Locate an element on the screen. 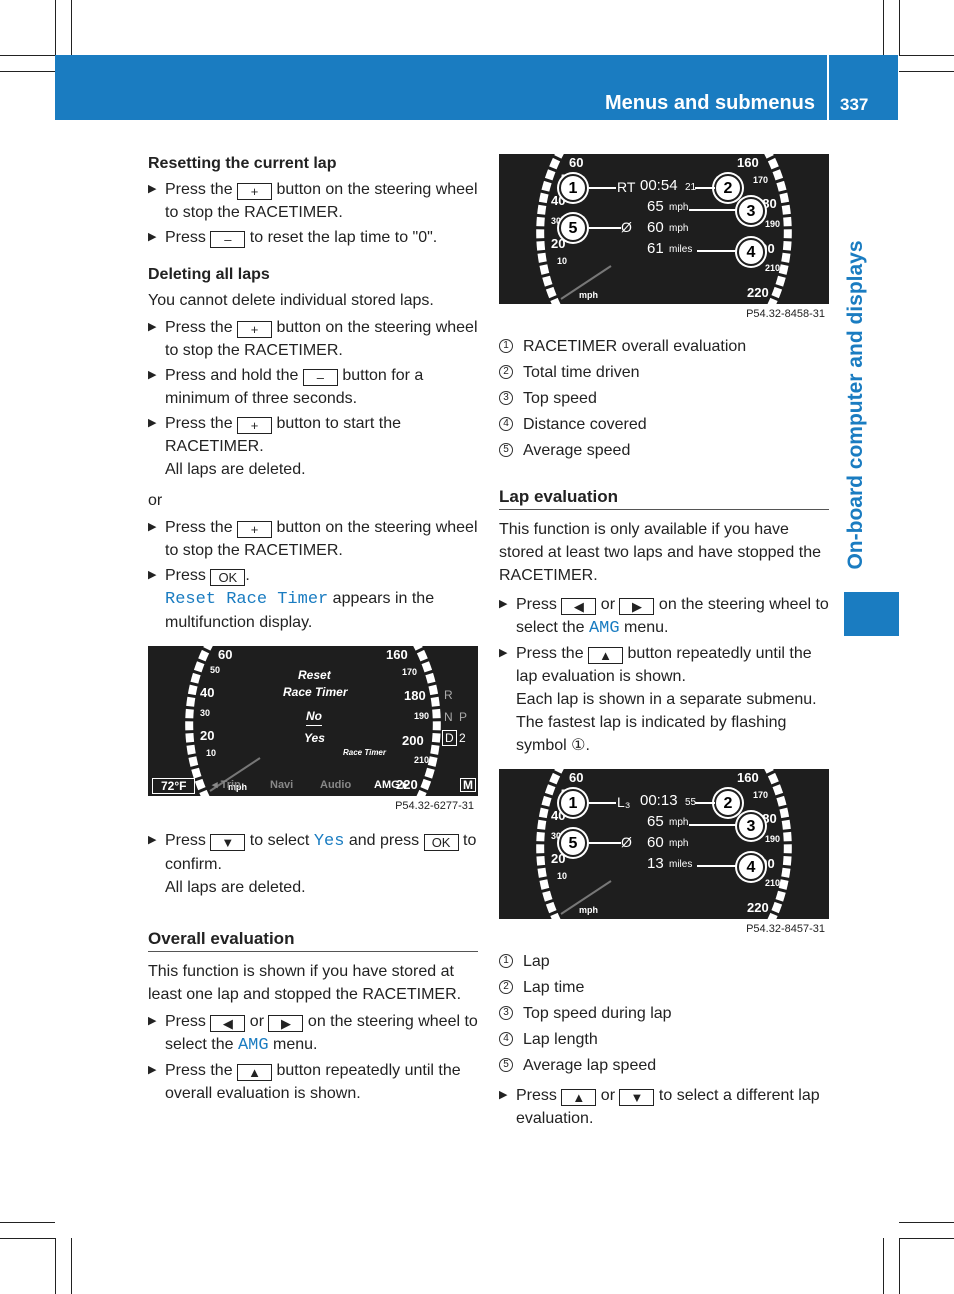  menu-tab-trip: ◂ Trip is located at coordinates (226, 785).